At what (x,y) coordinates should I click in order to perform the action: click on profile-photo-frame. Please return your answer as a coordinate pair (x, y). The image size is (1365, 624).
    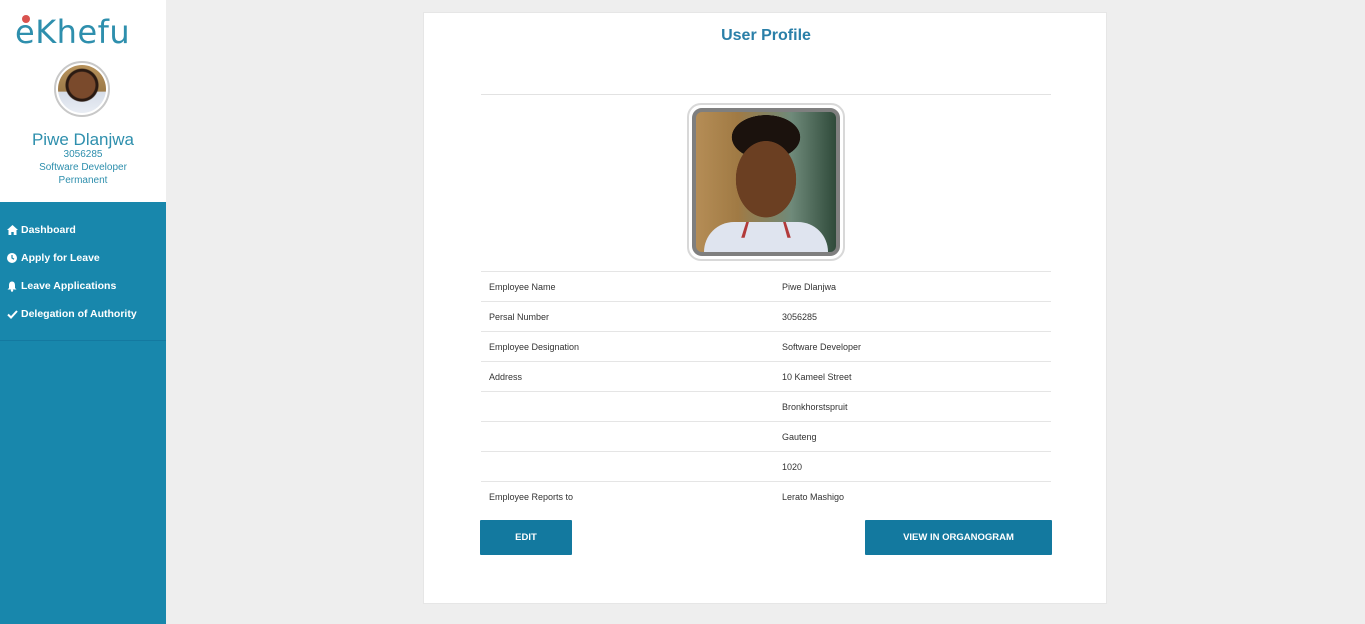
    Looking at the image, I should click on (766, 182).